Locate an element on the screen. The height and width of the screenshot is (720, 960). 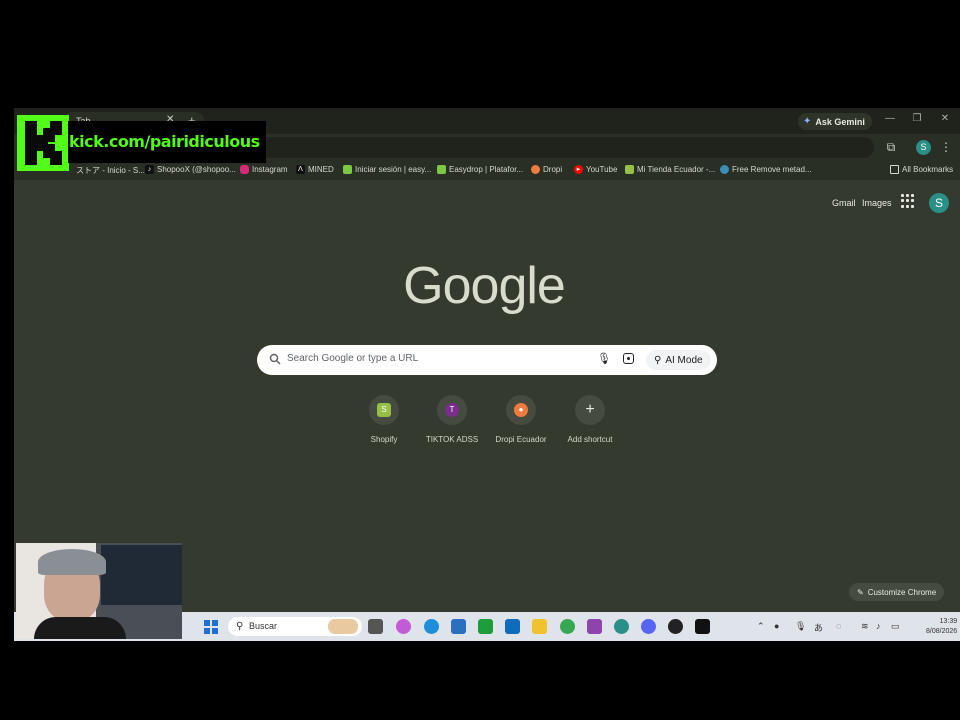
letter-t-icon: T is located at coordinates (452, 410).